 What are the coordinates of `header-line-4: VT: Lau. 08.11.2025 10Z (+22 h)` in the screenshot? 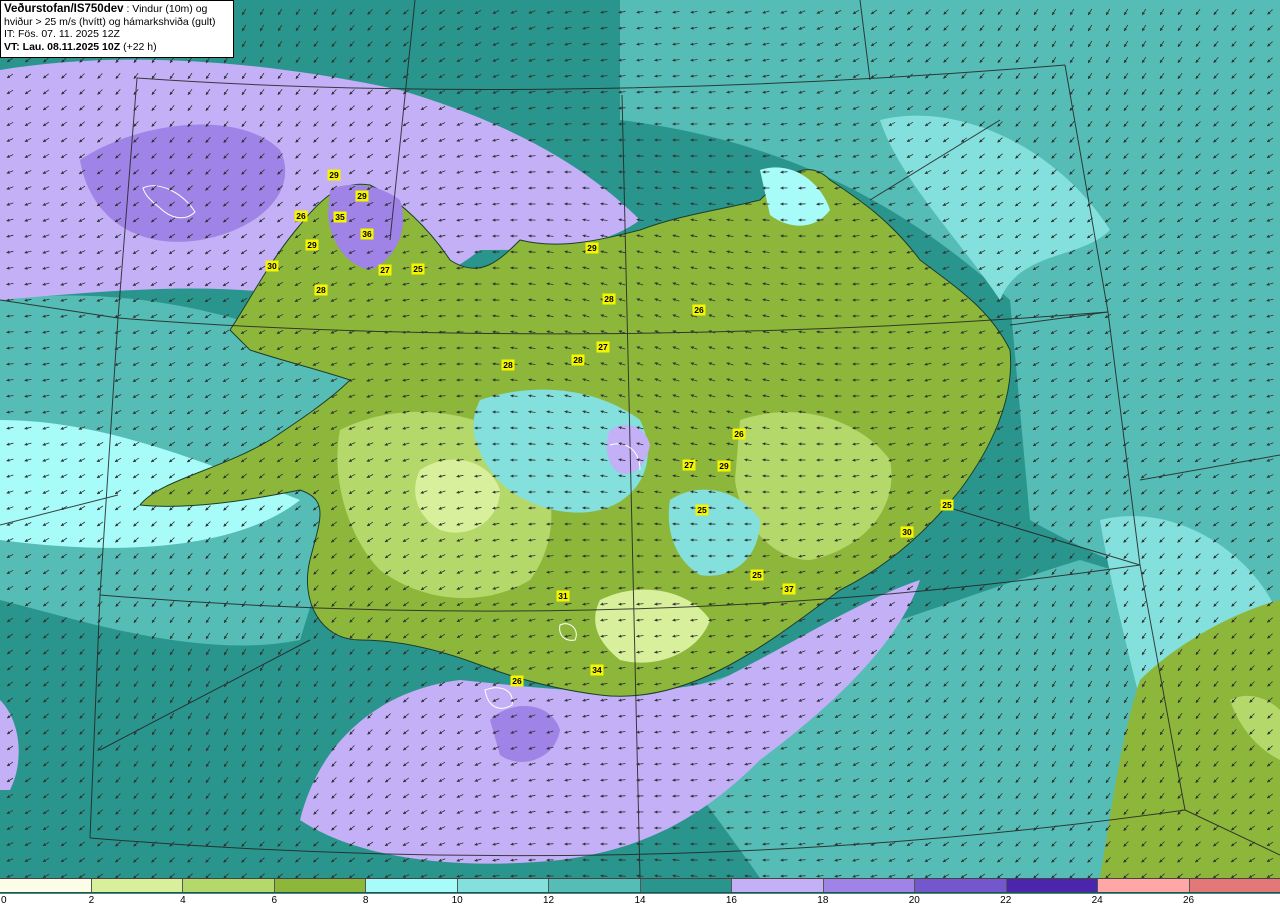 It's located at (117, 47).